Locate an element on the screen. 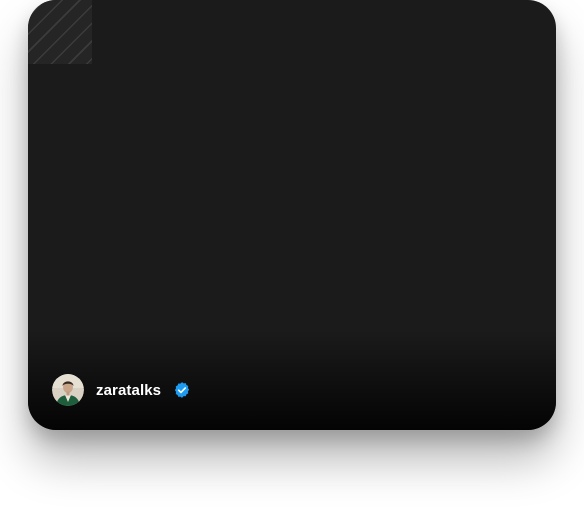 The height and width of the screenshot is (508, 584). verified-badge-icon is located at coordinates (182, 390).